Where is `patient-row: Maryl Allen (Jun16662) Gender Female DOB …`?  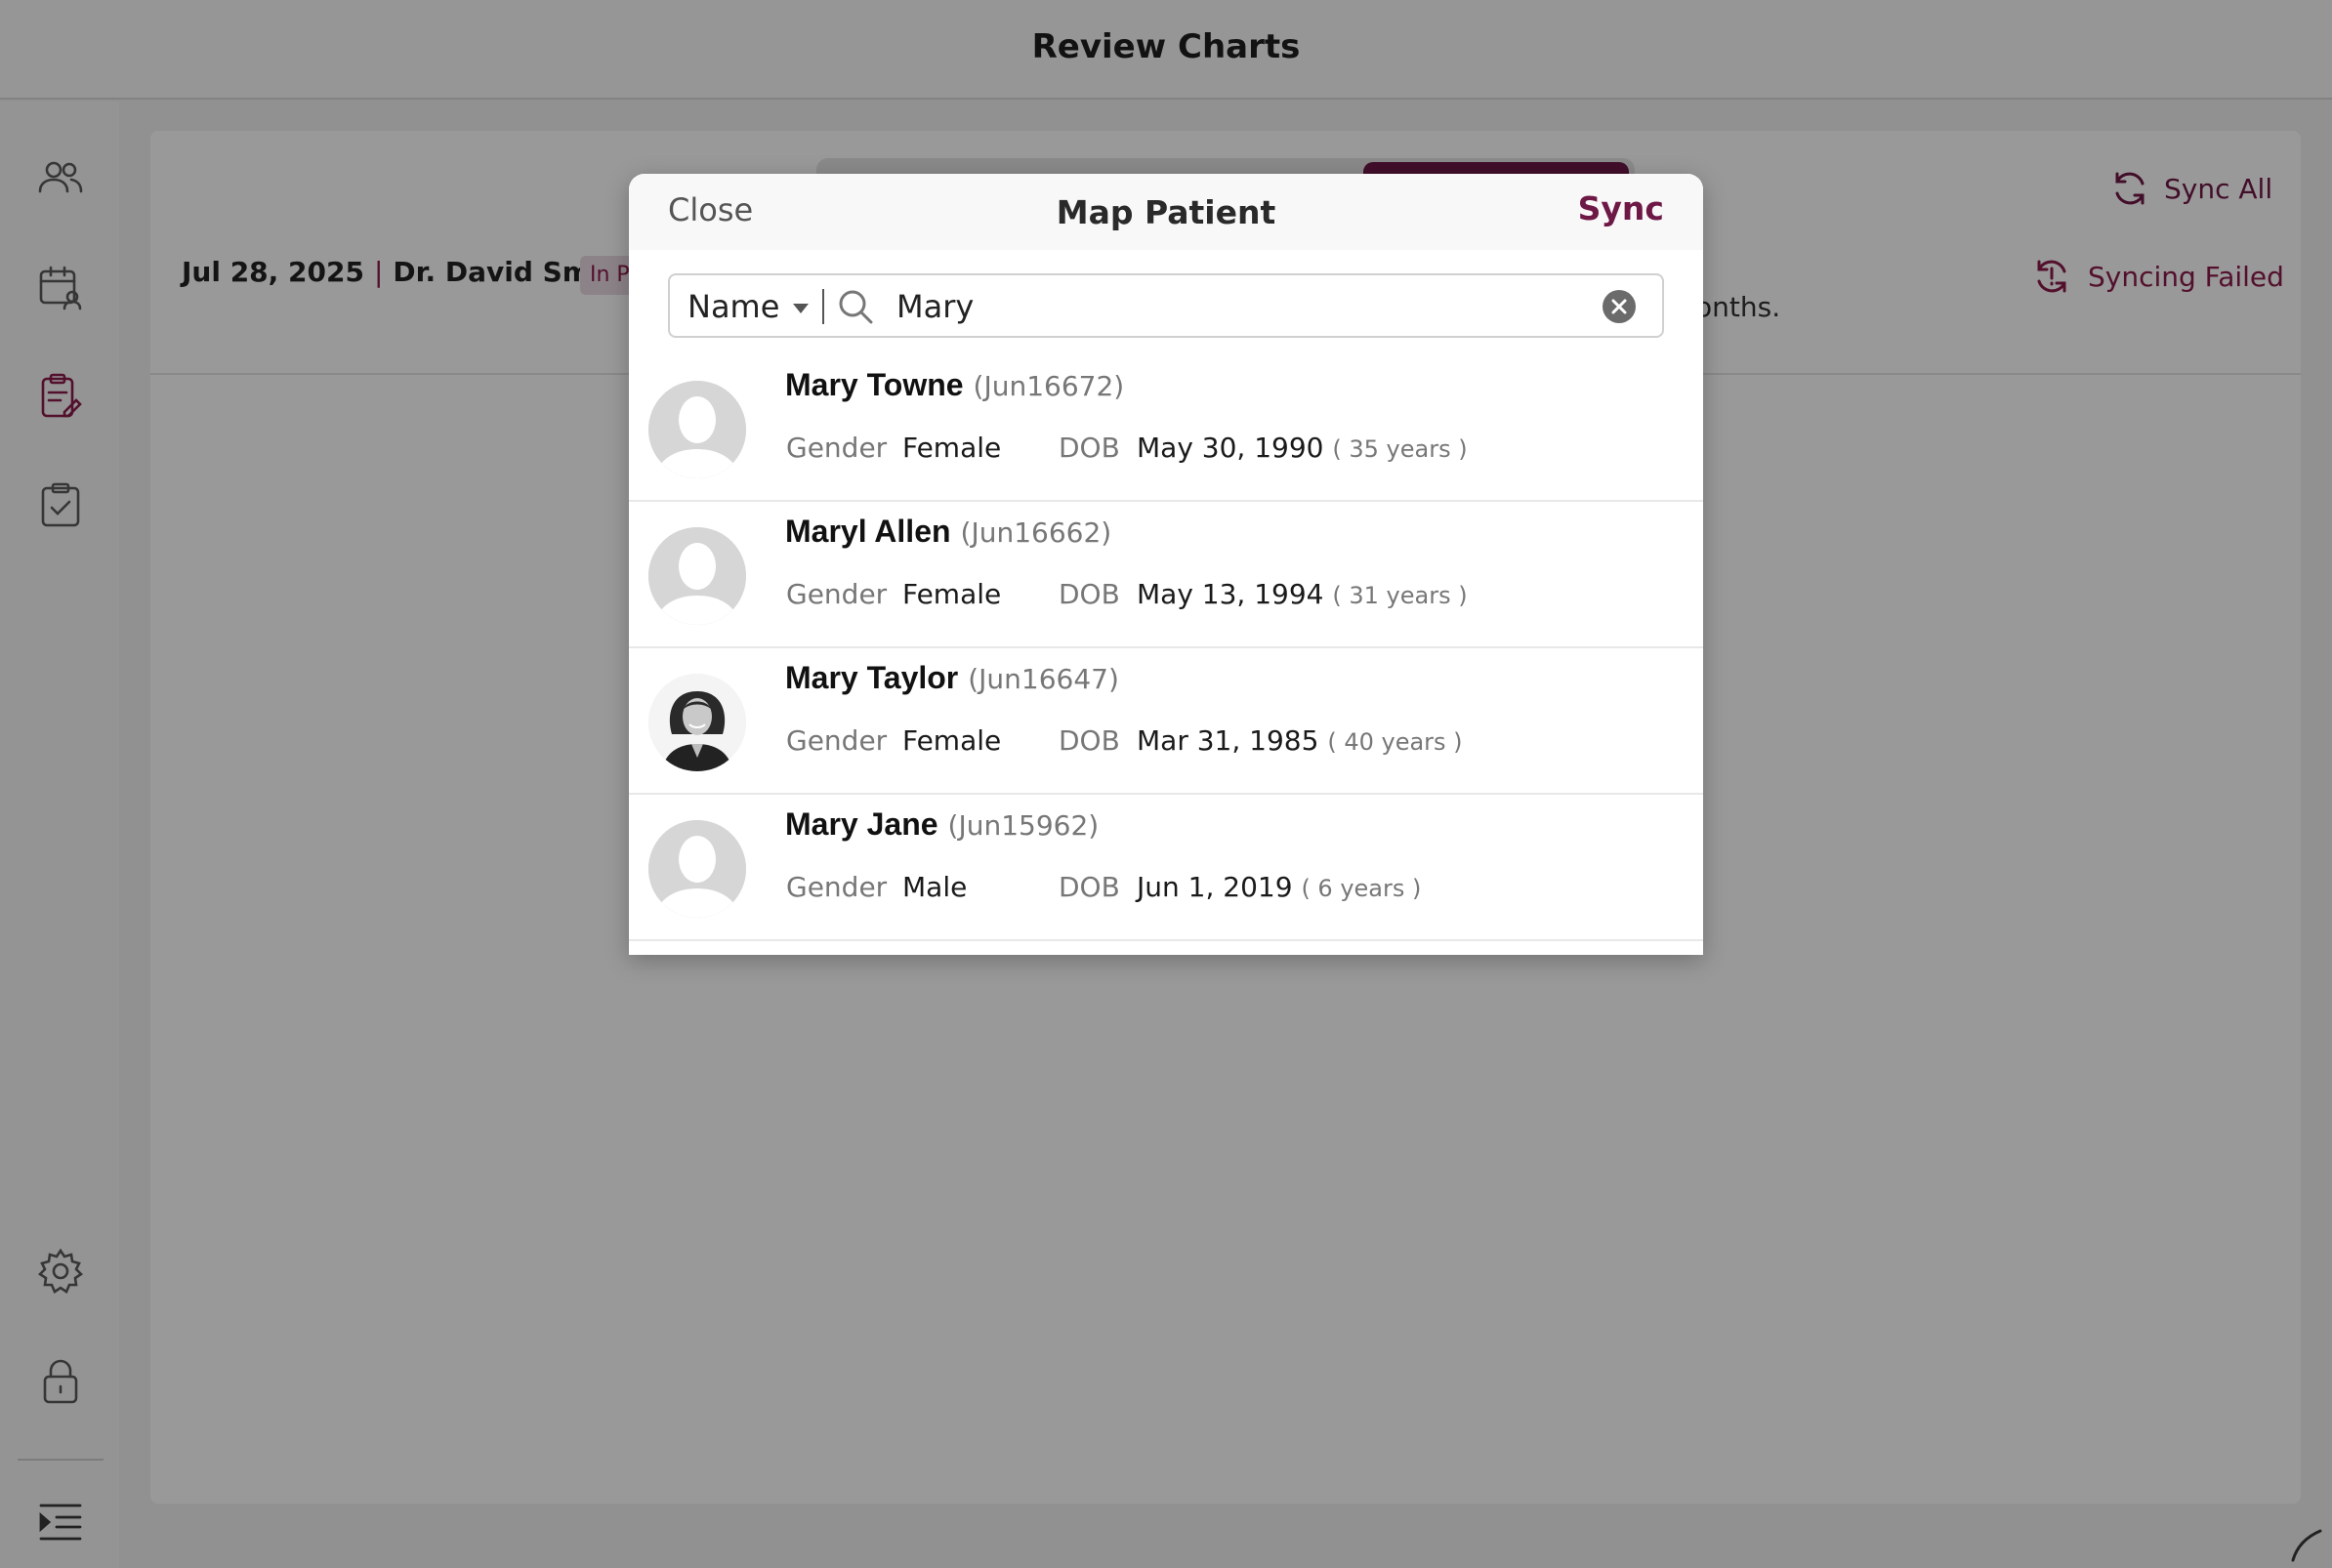
patient-row: Maryl Allen (Jun16662) Gender Female DOB … is located at coordinates (1166, 575).